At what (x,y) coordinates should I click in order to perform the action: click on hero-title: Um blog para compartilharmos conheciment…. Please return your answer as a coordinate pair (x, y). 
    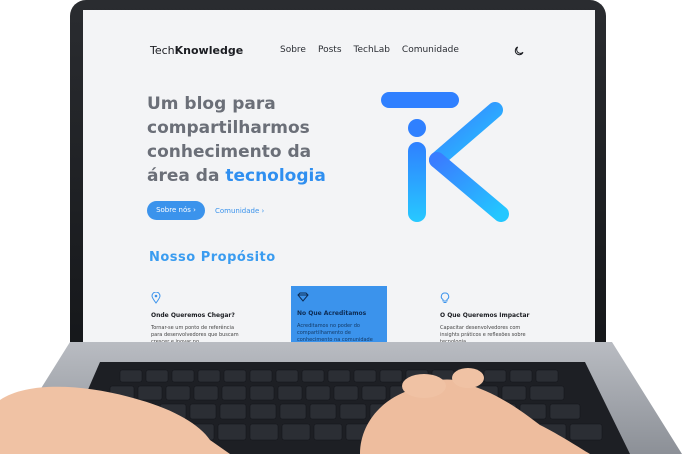
    Looking at the image, I should click on (247, 140).